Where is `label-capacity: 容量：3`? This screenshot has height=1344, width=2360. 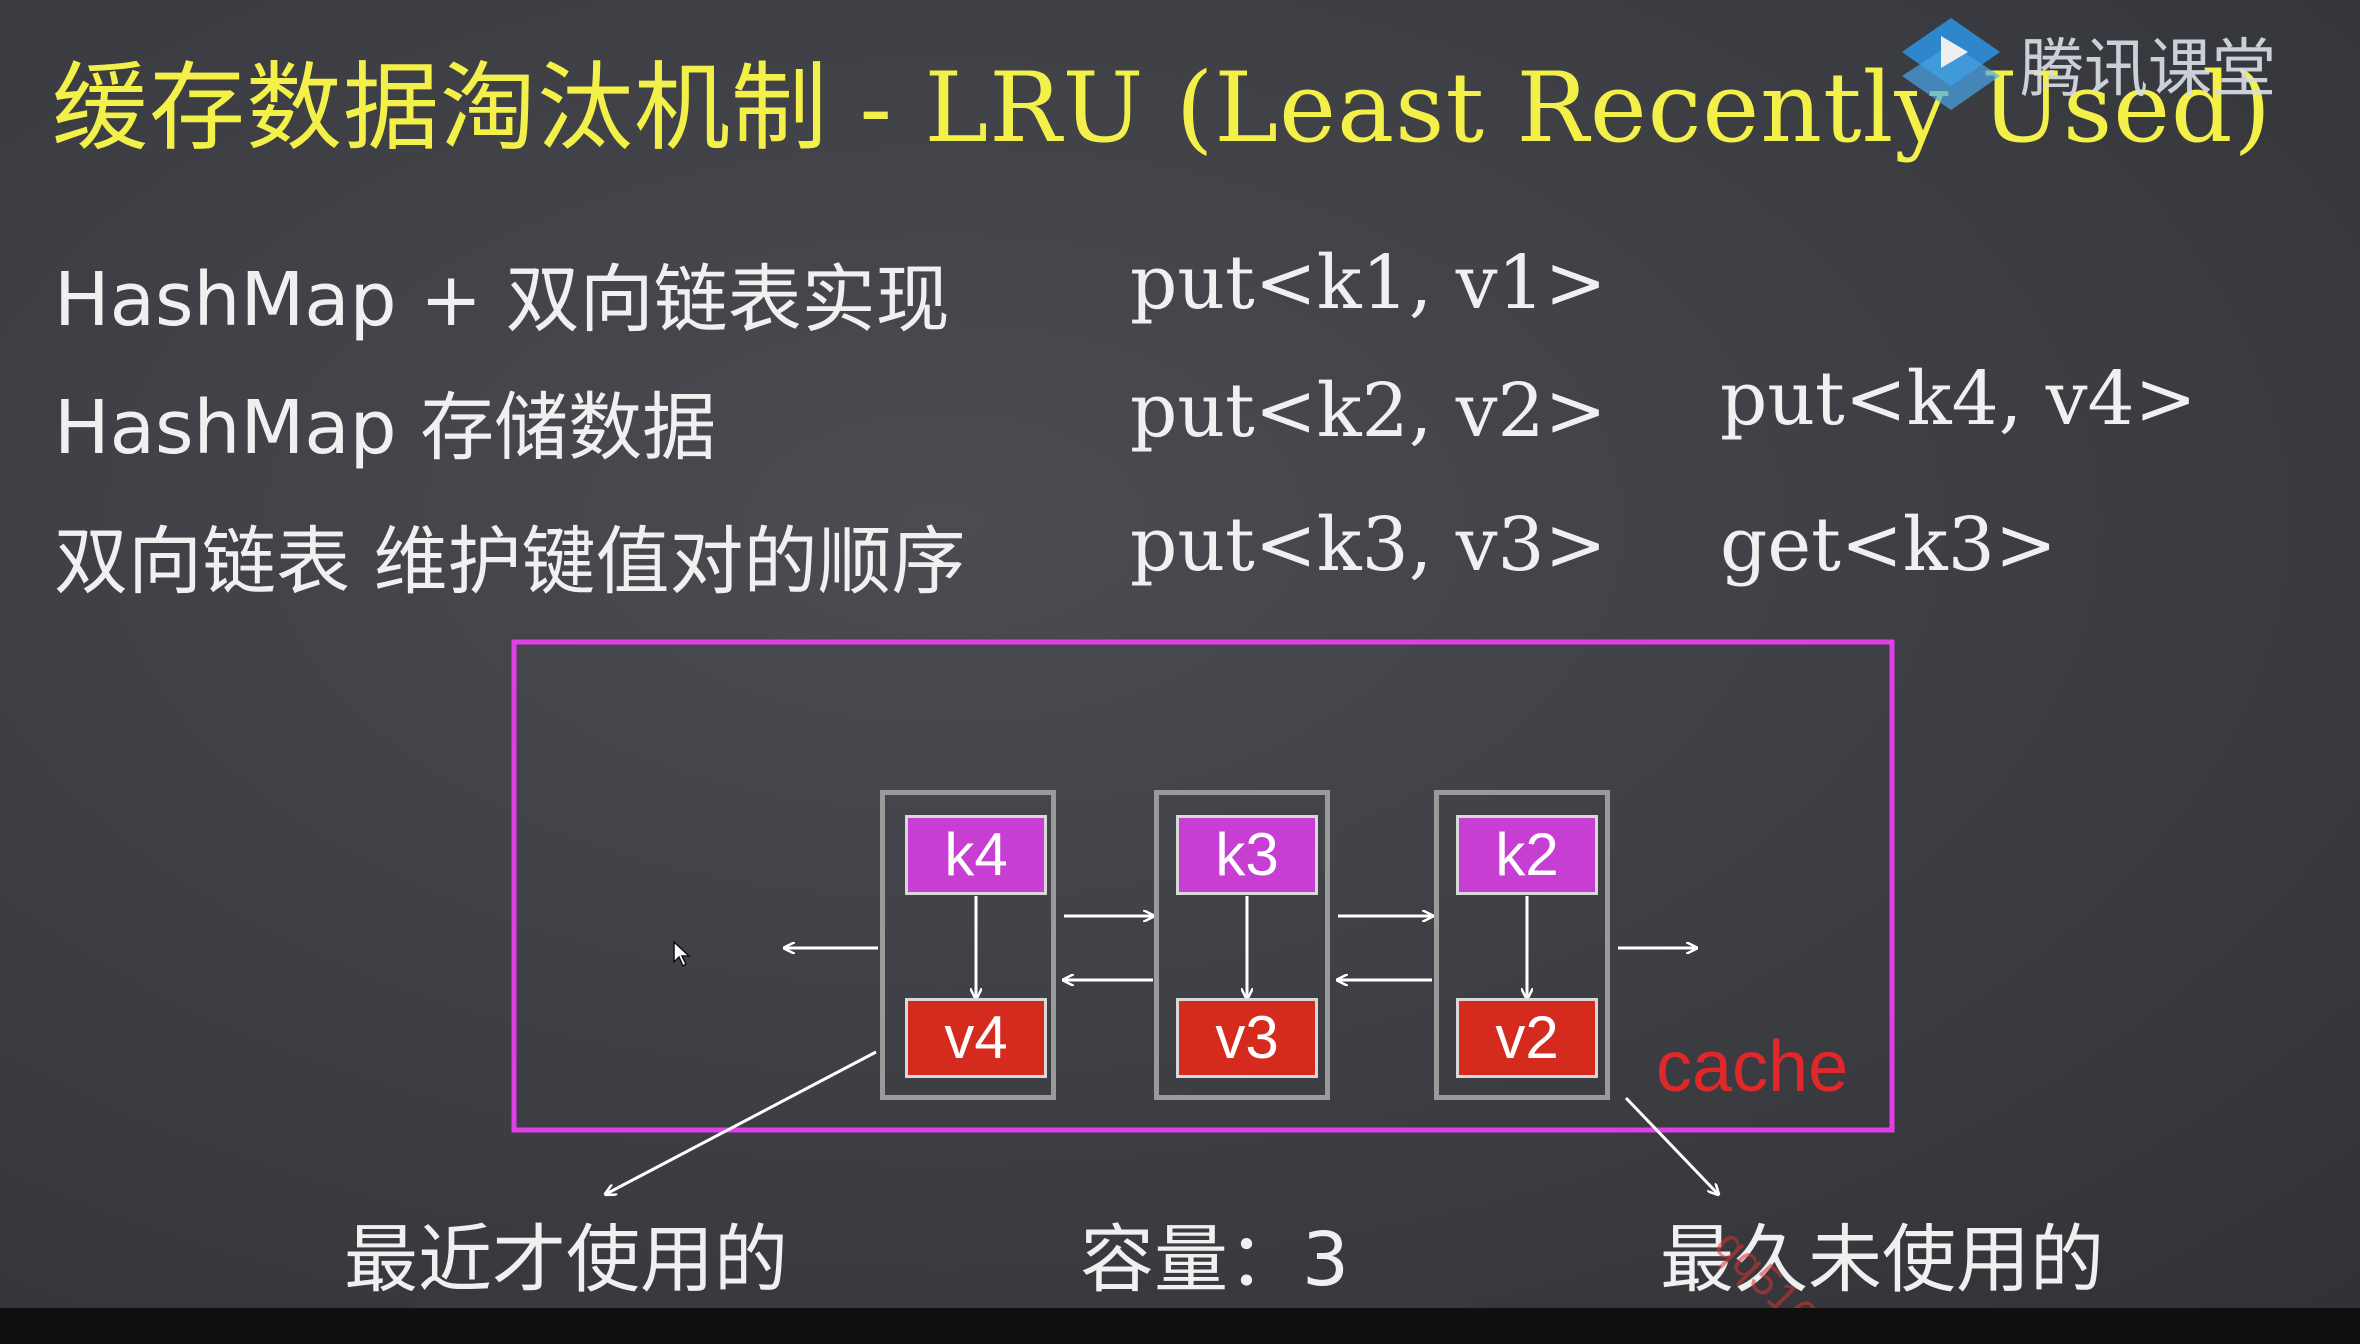
label-capacity: 容量：3 is located at coordinates (1215, 1260).